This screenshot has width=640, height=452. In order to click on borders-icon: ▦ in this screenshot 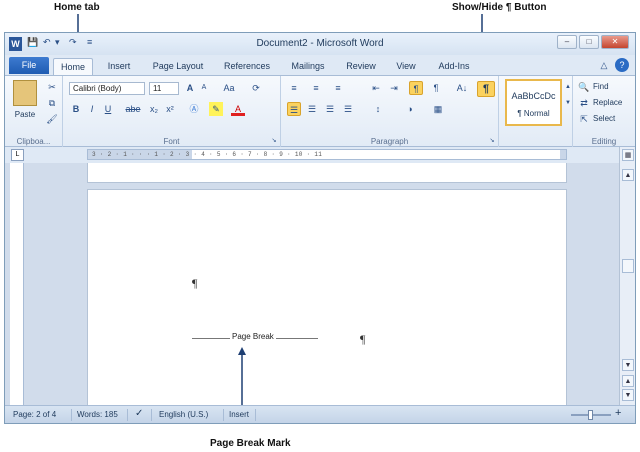, I will do `click(438, 109)`.